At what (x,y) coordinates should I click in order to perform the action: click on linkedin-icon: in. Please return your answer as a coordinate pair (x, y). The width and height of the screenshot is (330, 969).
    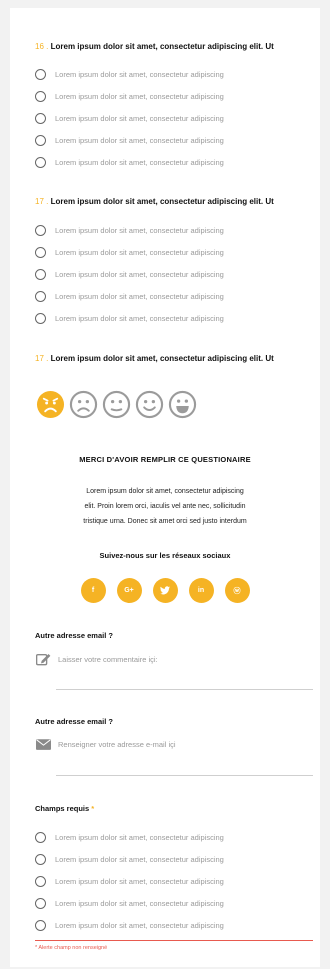
    Looking at the image, I should click on (201, 590).